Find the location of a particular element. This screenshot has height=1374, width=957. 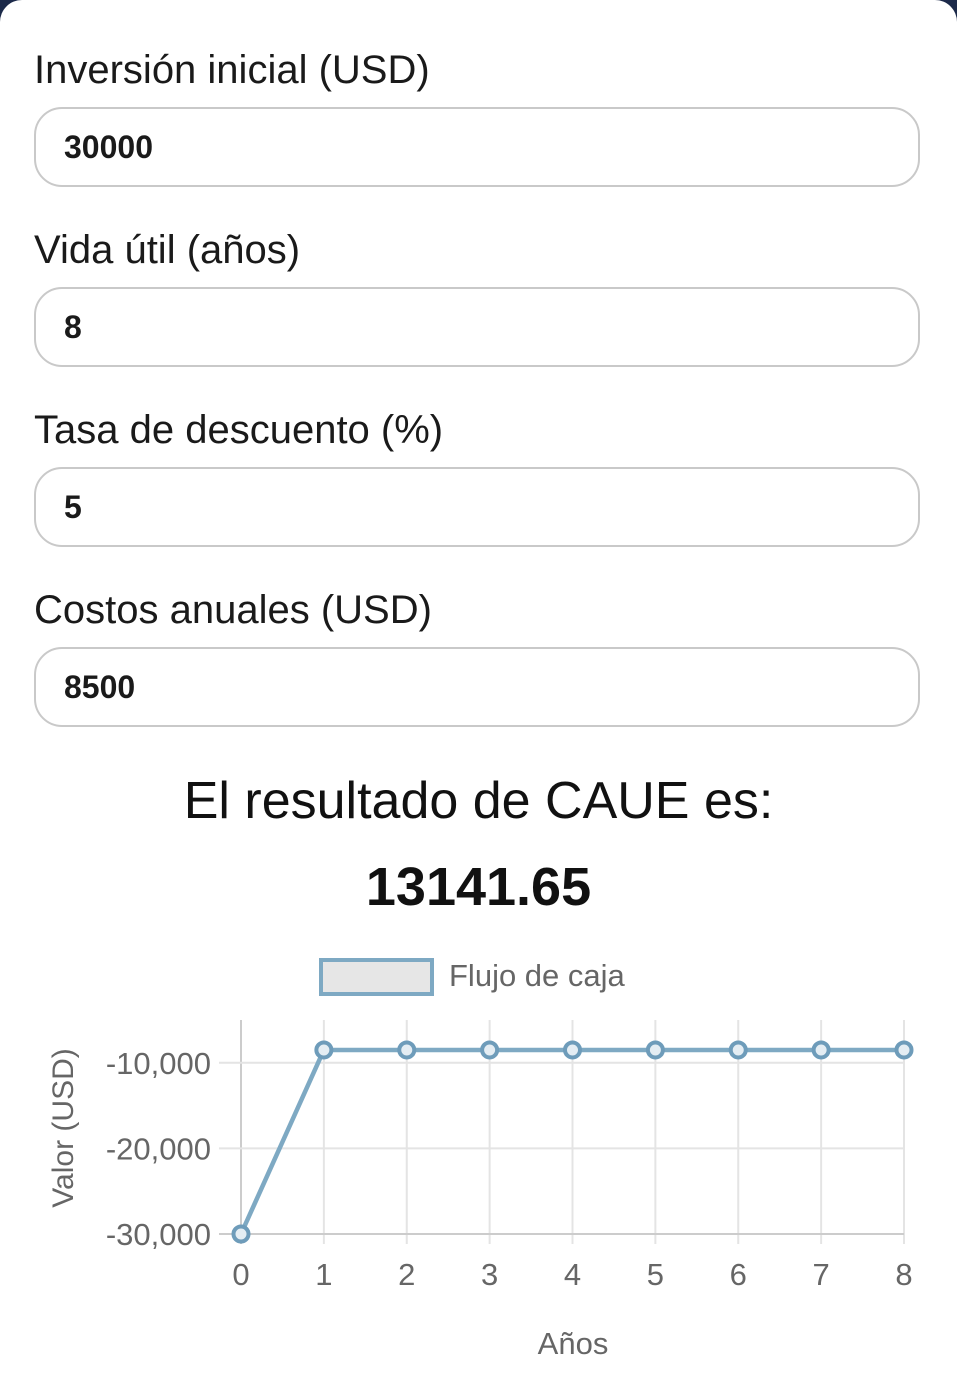

legend-label: Flujo de caja is located at coordinates (537, 975).